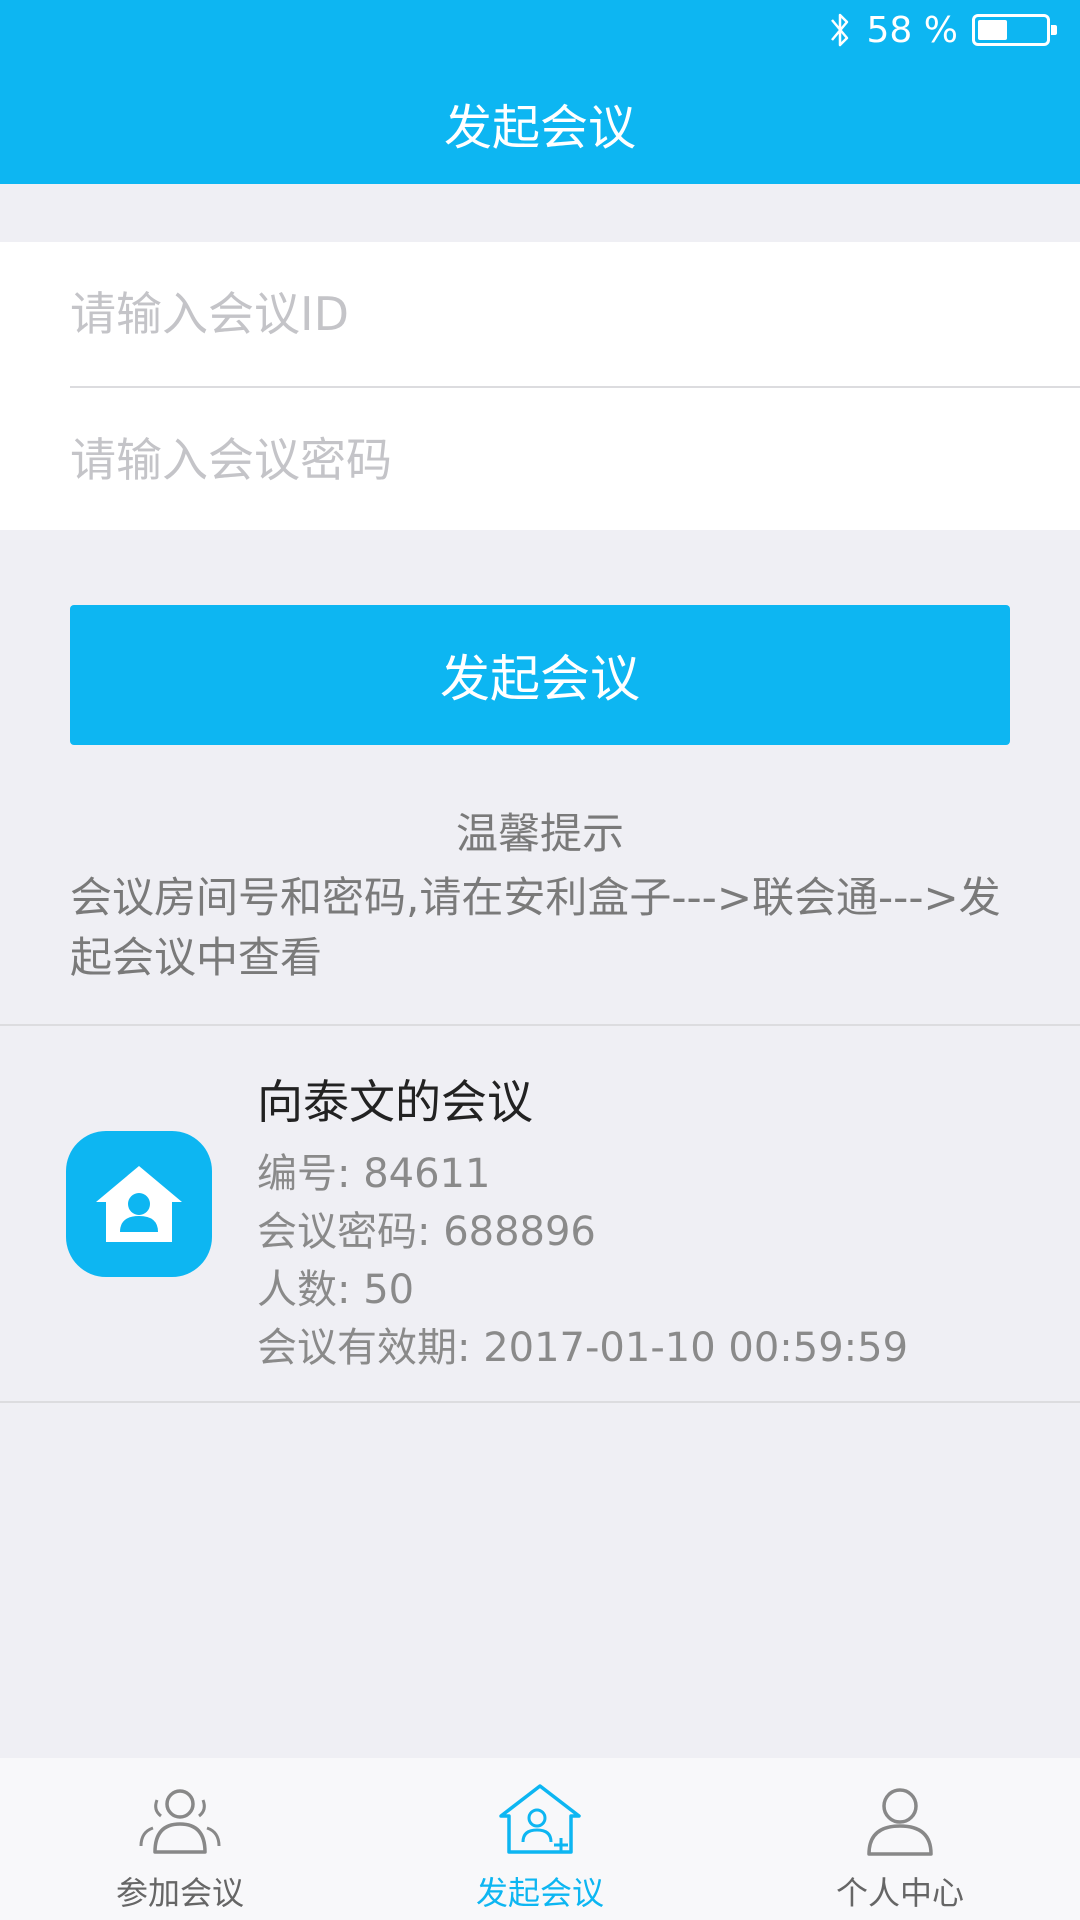  Describe the element at coordinates (336, 1290) in the screenshot. I see `meeting-participants: 人数: 50` at that location.